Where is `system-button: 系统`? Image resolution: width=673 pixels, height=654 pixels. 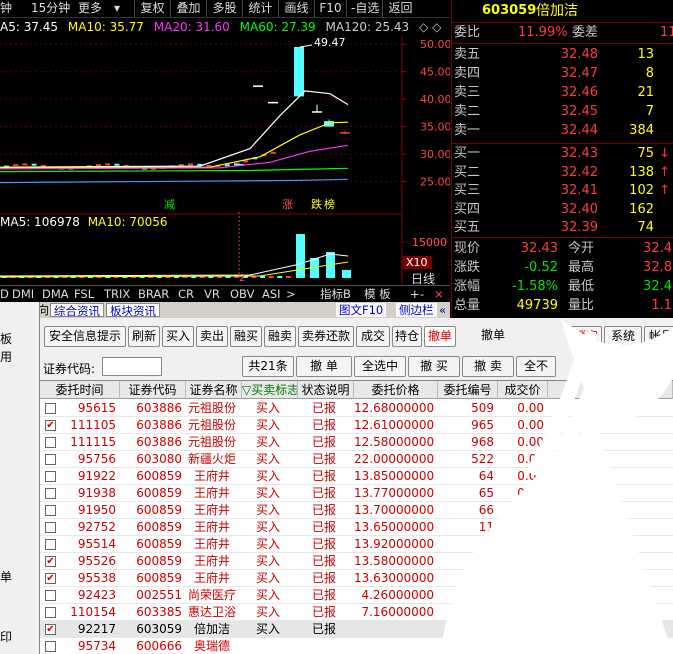
system-button: 系统 is located at coordinates (623, 336).